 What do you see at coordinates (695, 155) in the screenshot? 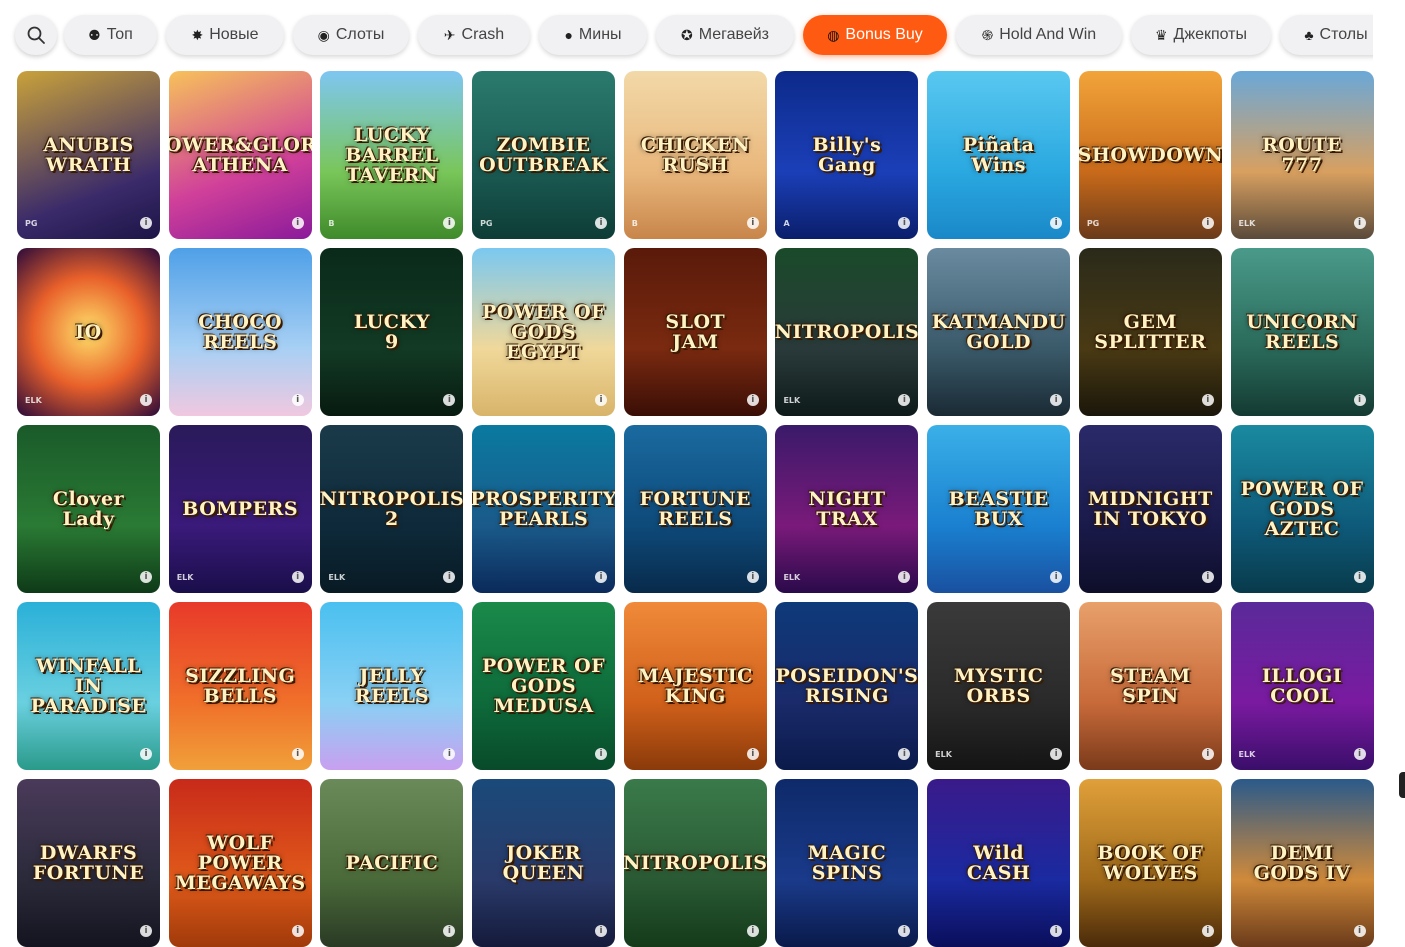
I see `game-tile: CHICKEN RUSH Bi` at bounding box center [695, 155].